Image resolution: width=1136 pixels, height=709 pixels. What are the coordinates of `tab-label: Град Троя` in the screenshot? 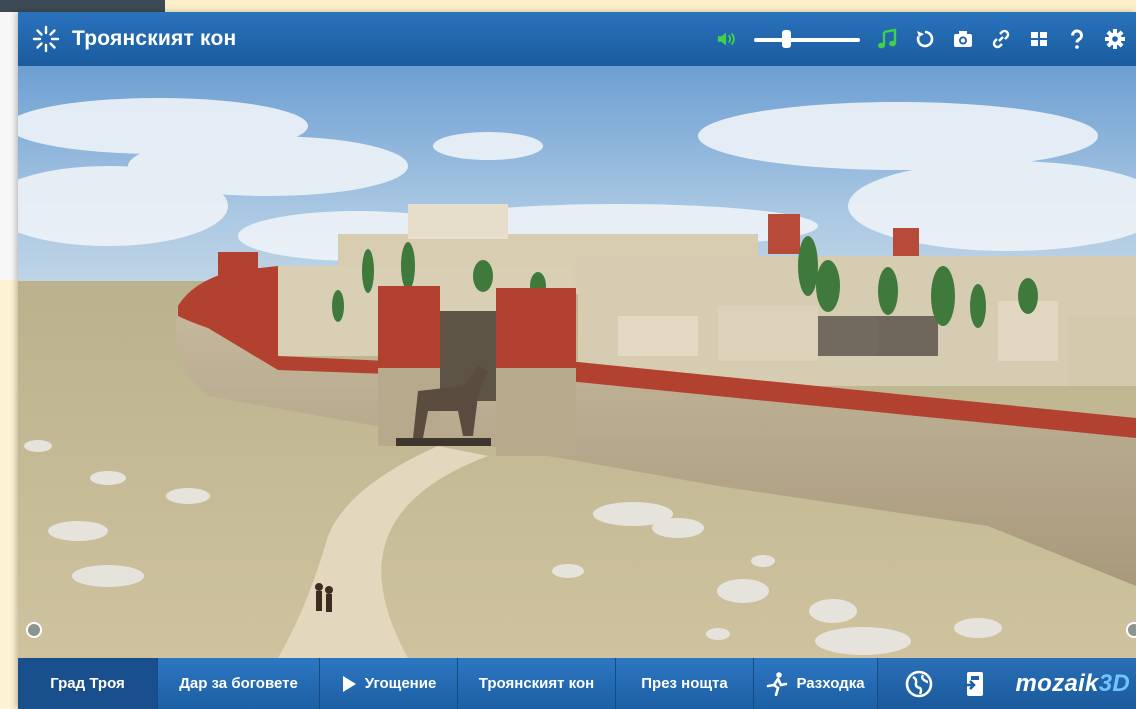 It's located at (87, 683).